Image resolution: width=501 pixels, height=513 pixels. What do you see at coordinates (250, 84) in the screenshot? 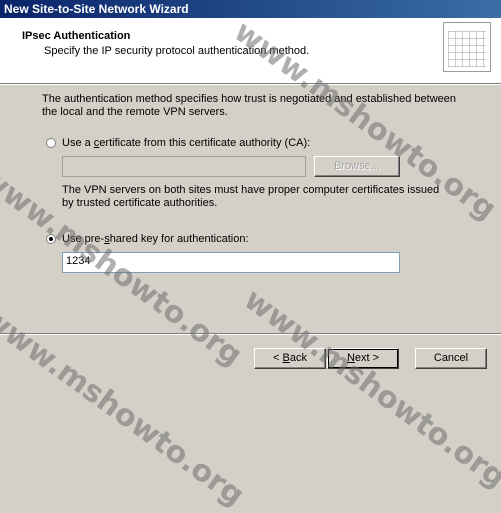
I see `header-divider` at bounding box center [250, 84].